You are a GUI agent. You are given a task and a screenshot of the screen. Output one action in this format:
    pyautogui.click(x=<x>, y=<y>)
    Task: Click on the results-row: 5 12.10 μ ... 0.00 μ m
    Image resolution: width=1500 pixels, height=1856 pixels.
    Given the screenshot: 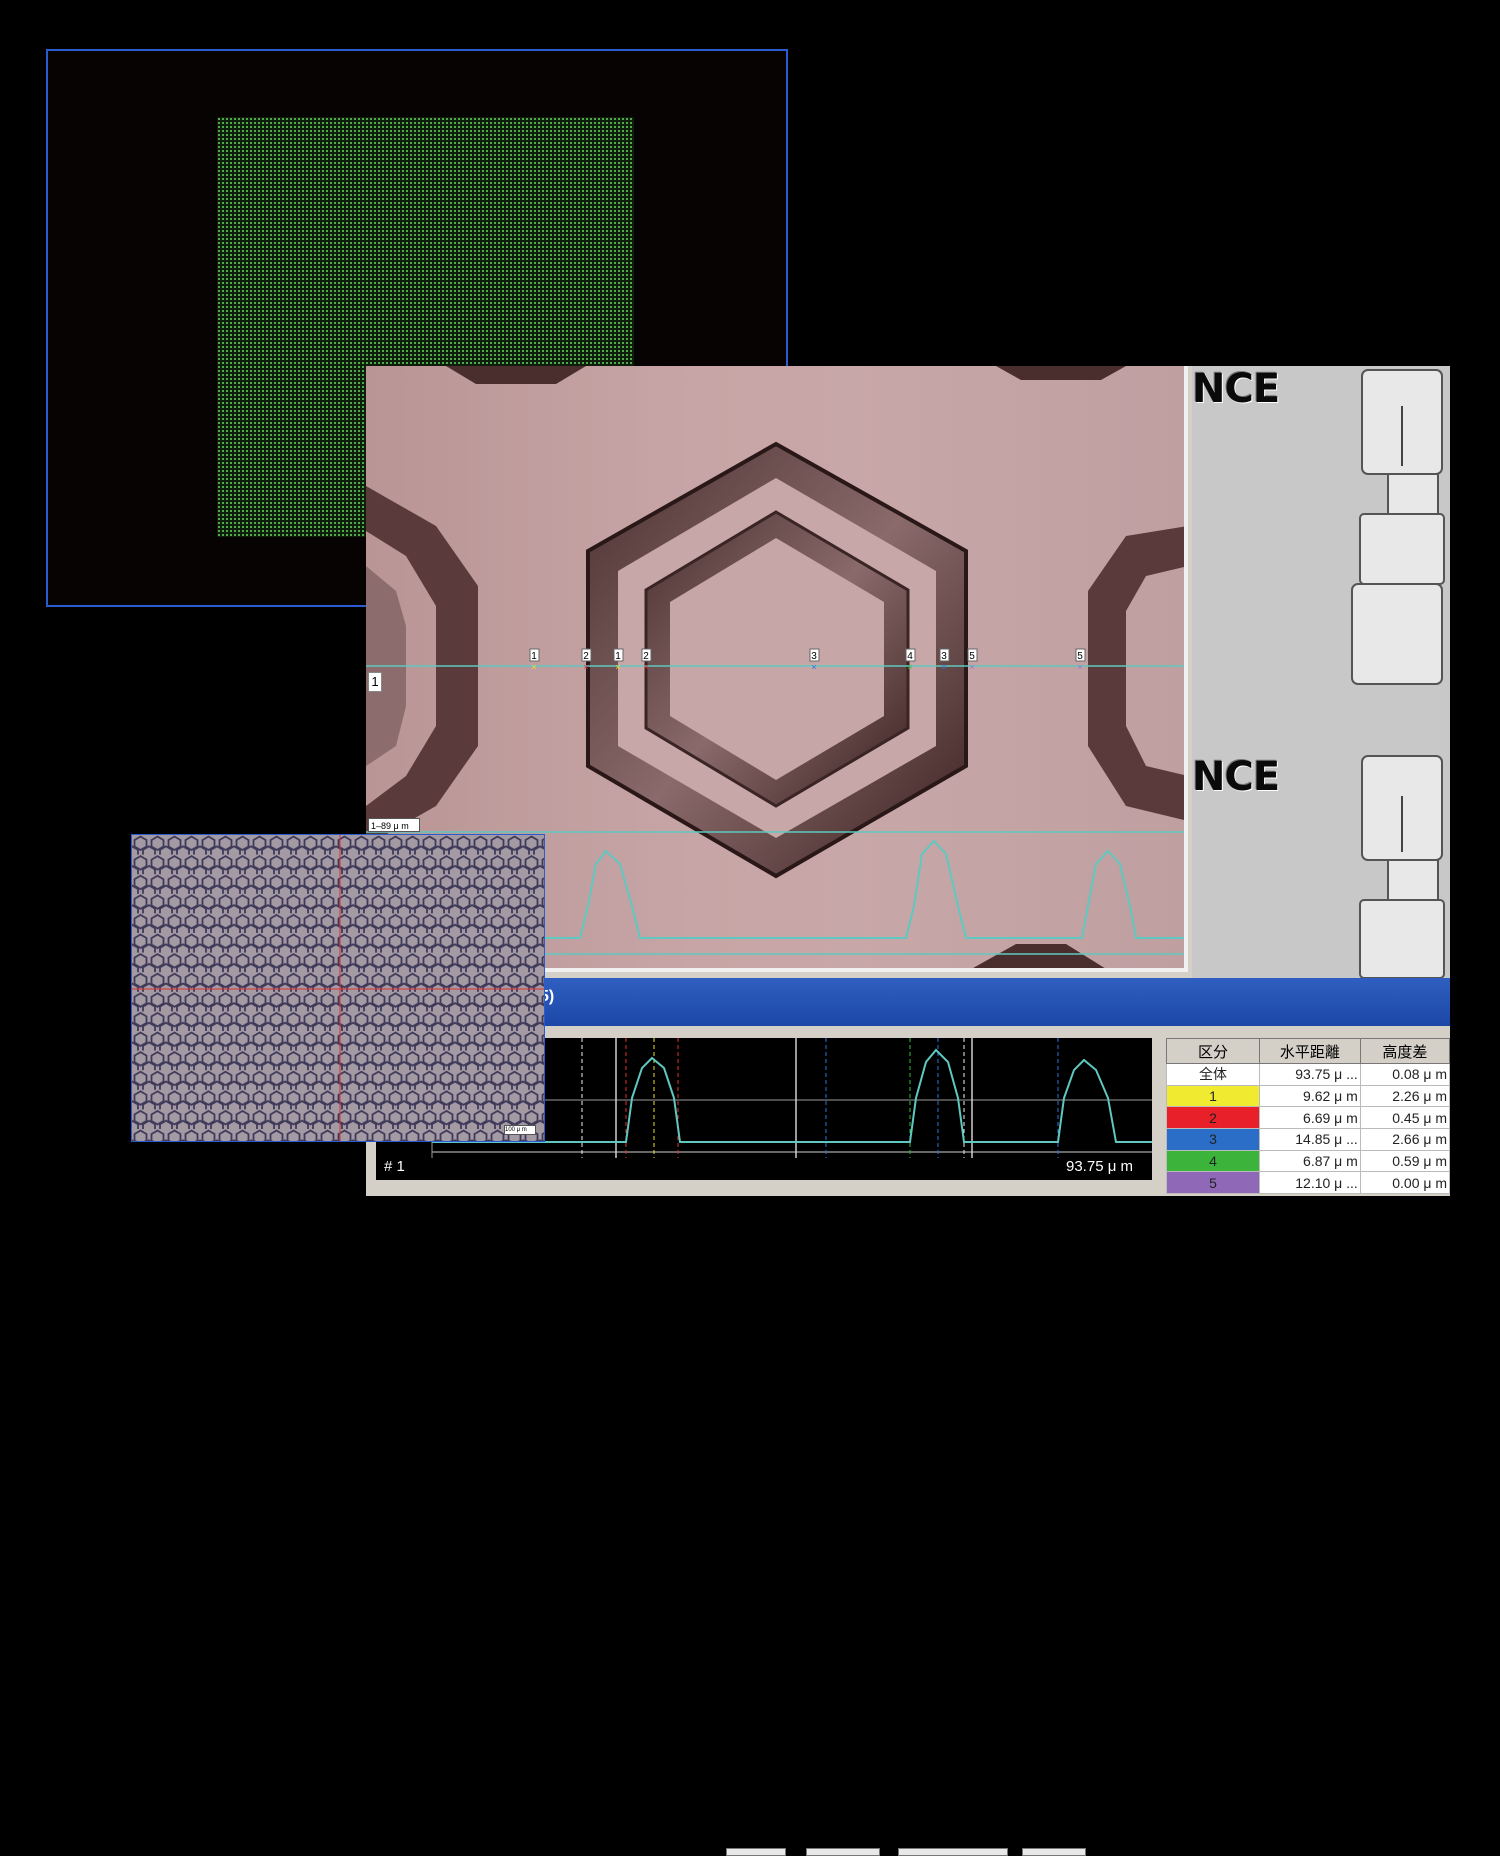 What is the action you would take?
    pyautogui.click(x=1308, y=1182)
    